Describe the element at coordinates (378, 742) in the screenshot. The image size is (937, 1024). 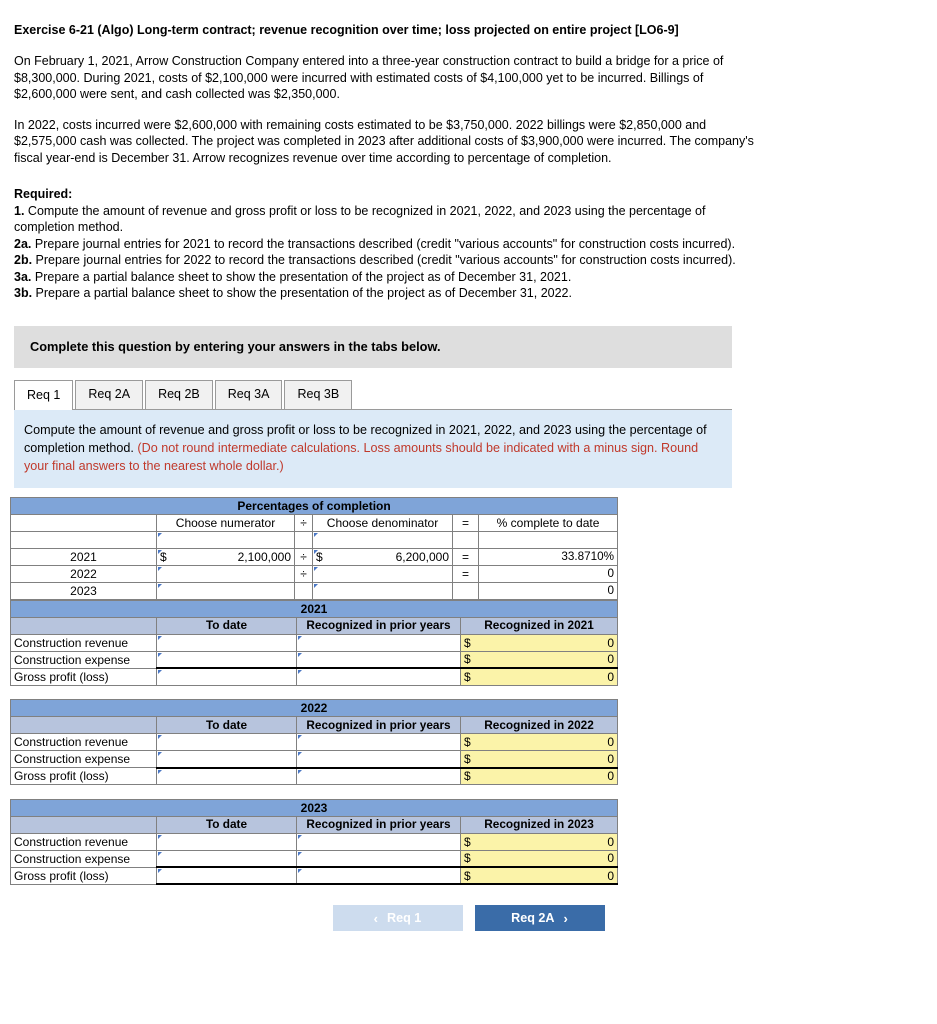
I see `section-2022-revenue-prior` at that location.